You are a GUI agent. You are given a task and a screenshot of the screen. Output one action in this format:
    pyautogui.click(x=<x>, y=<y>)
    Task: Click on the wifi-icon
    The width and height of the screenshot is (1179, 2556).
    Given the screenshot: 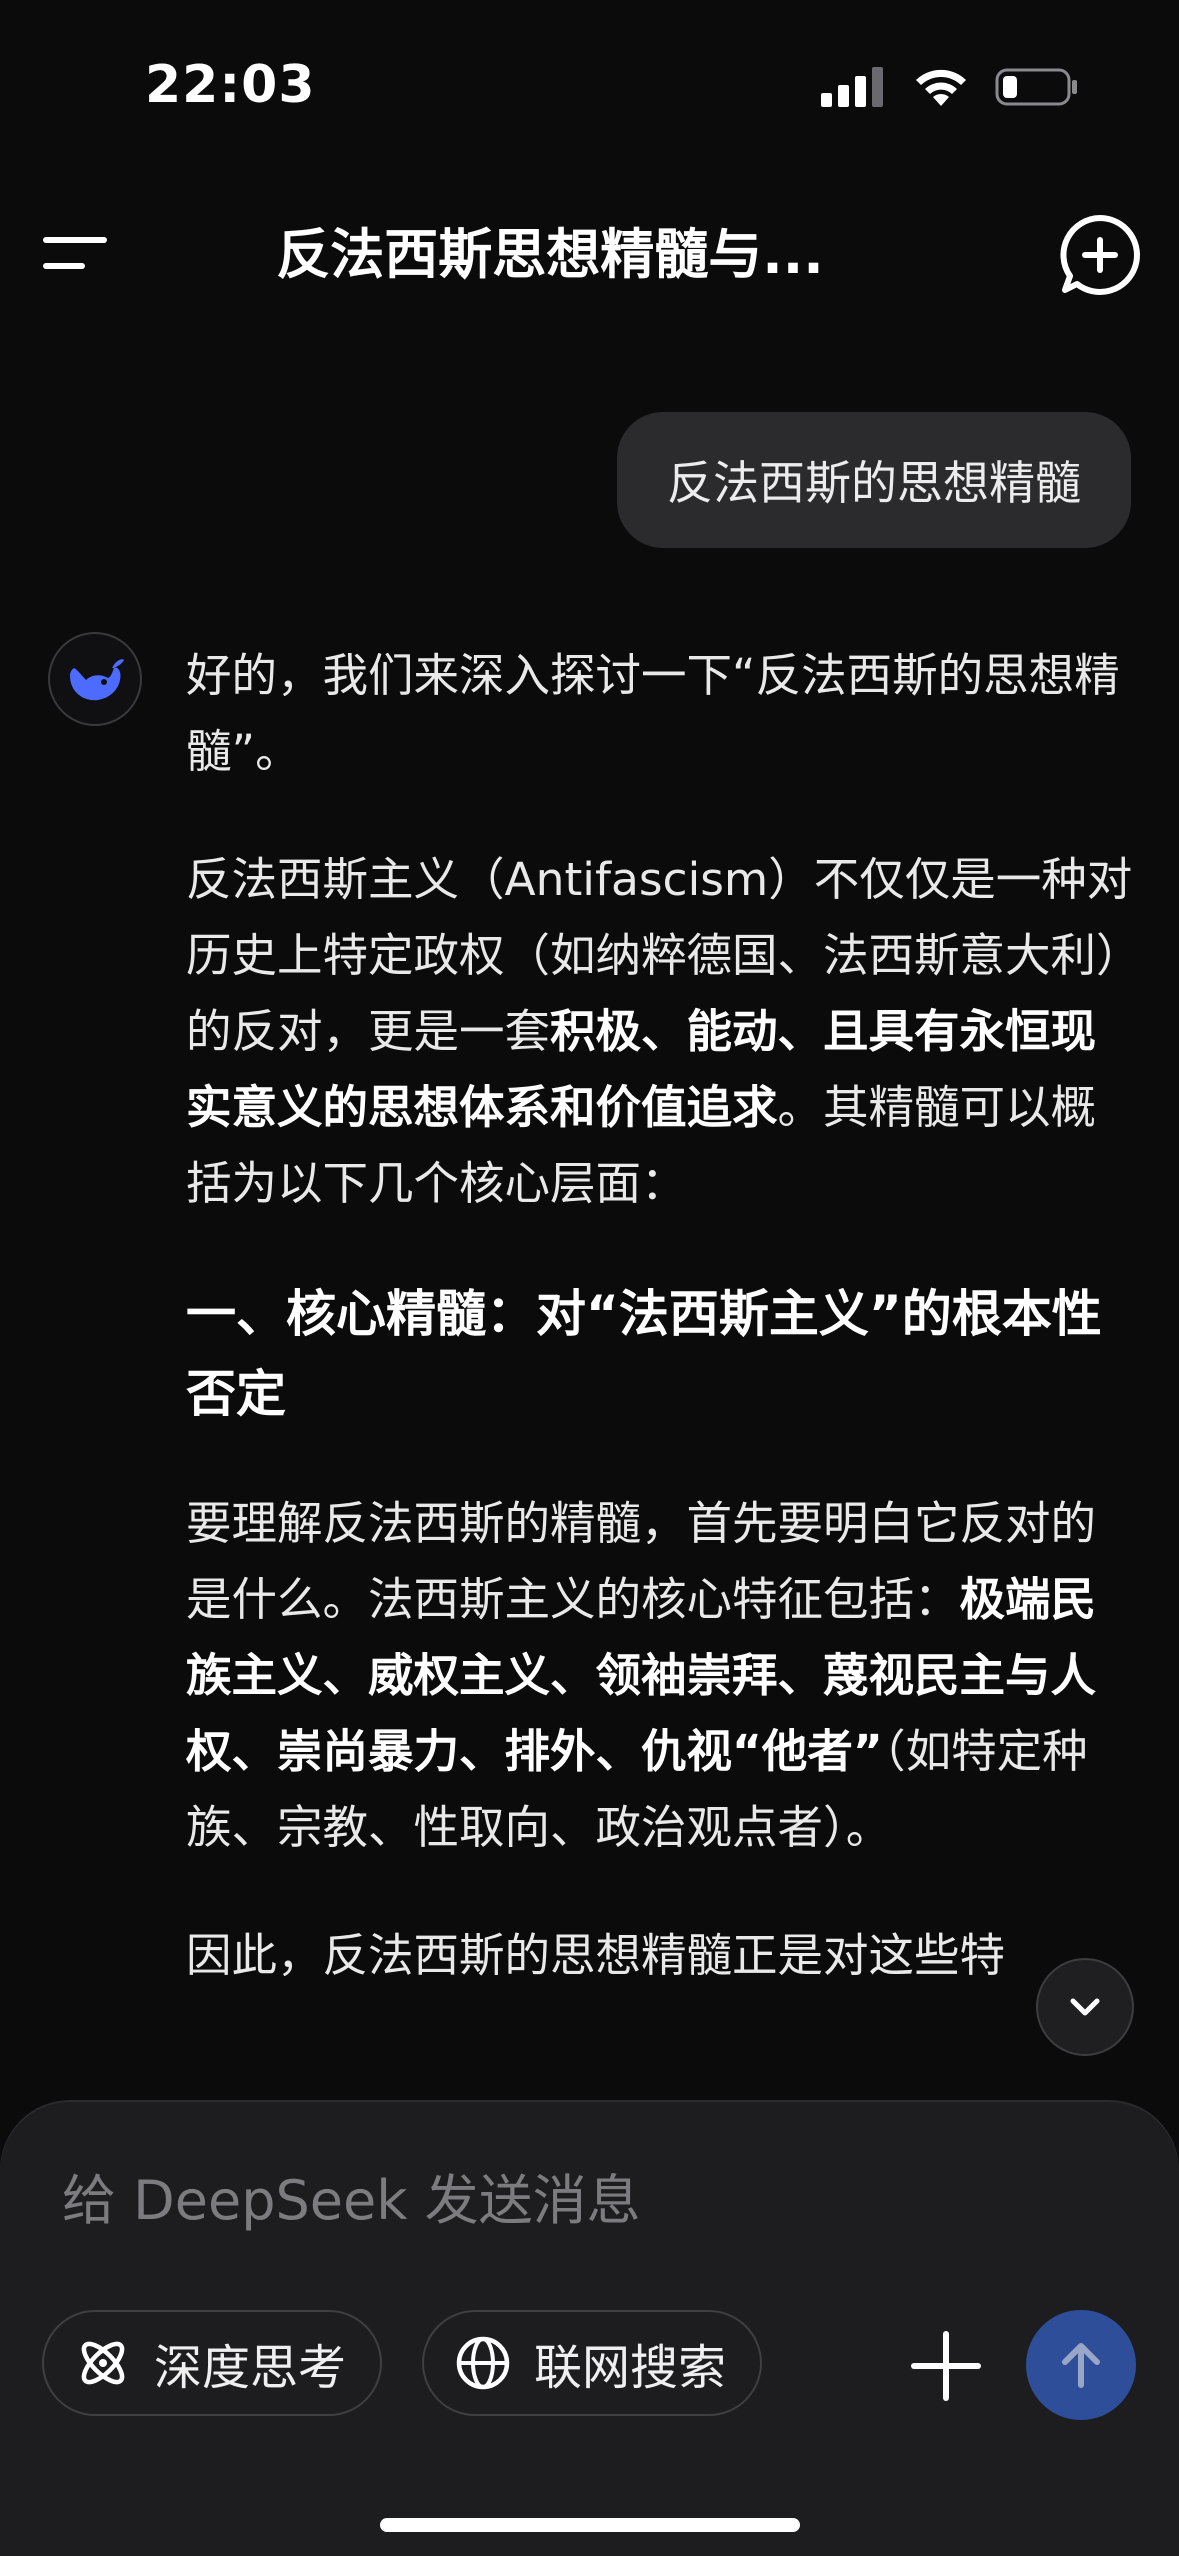 What is the action you would take?
    pyautogui.click(x=941, y=87)
    